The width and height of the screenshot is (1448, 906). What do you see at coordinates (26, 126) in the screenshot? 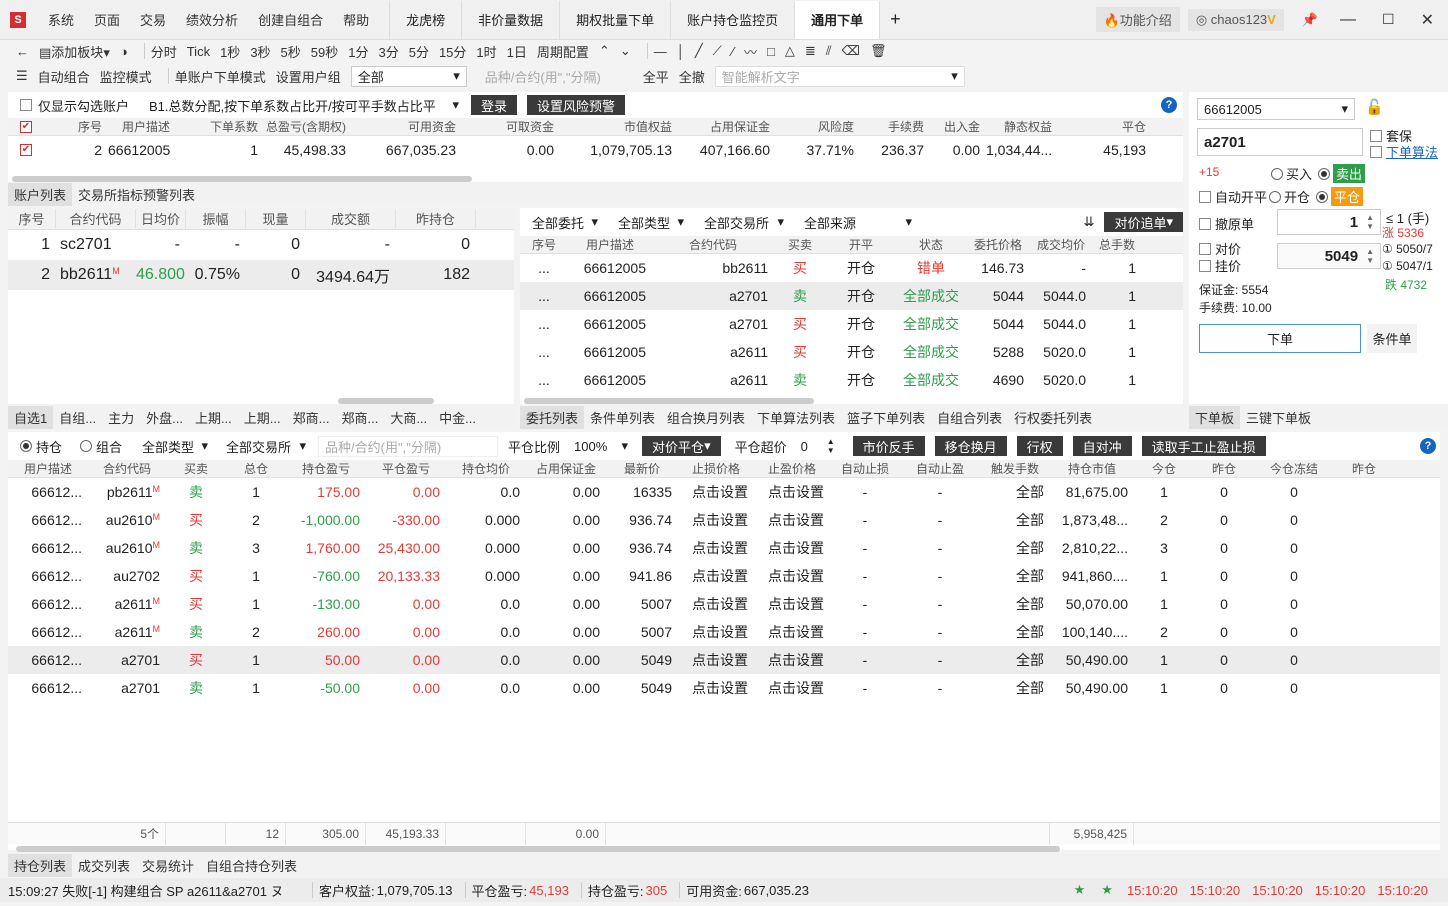
I see `select-all-checkbox: ✔` at bounding box center [26, 126].